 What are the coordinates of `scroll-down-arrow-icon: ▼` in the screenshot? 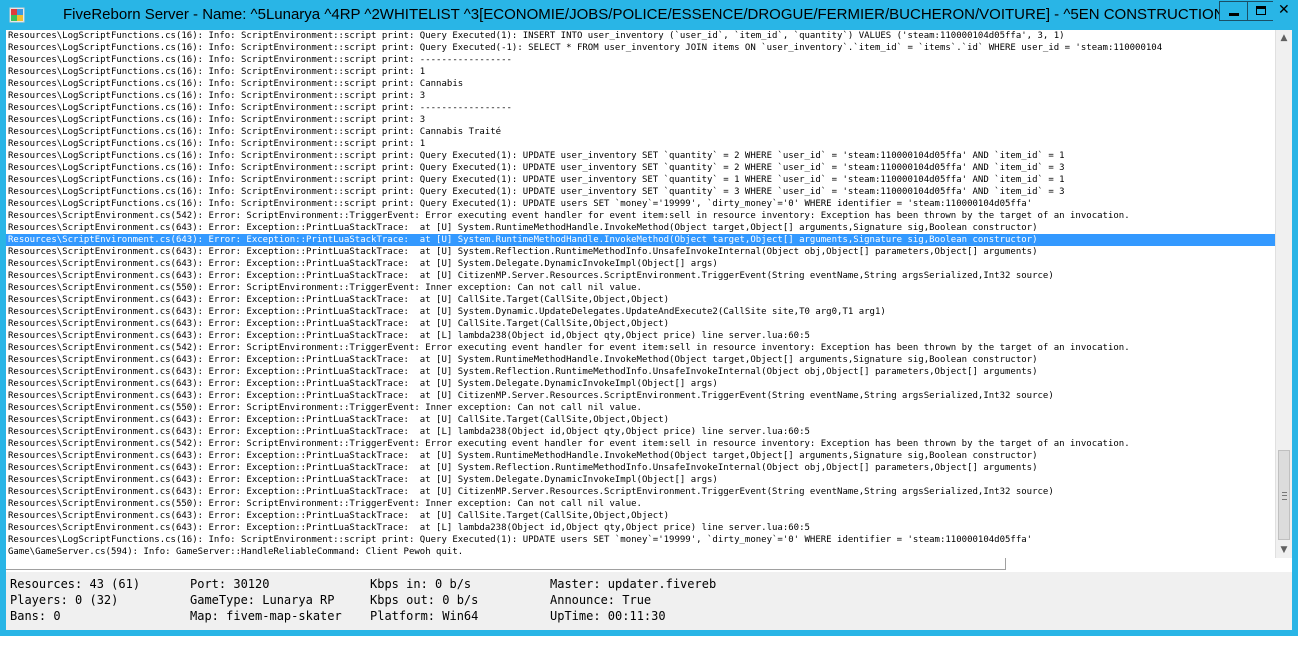 It's located at (1284, 550).